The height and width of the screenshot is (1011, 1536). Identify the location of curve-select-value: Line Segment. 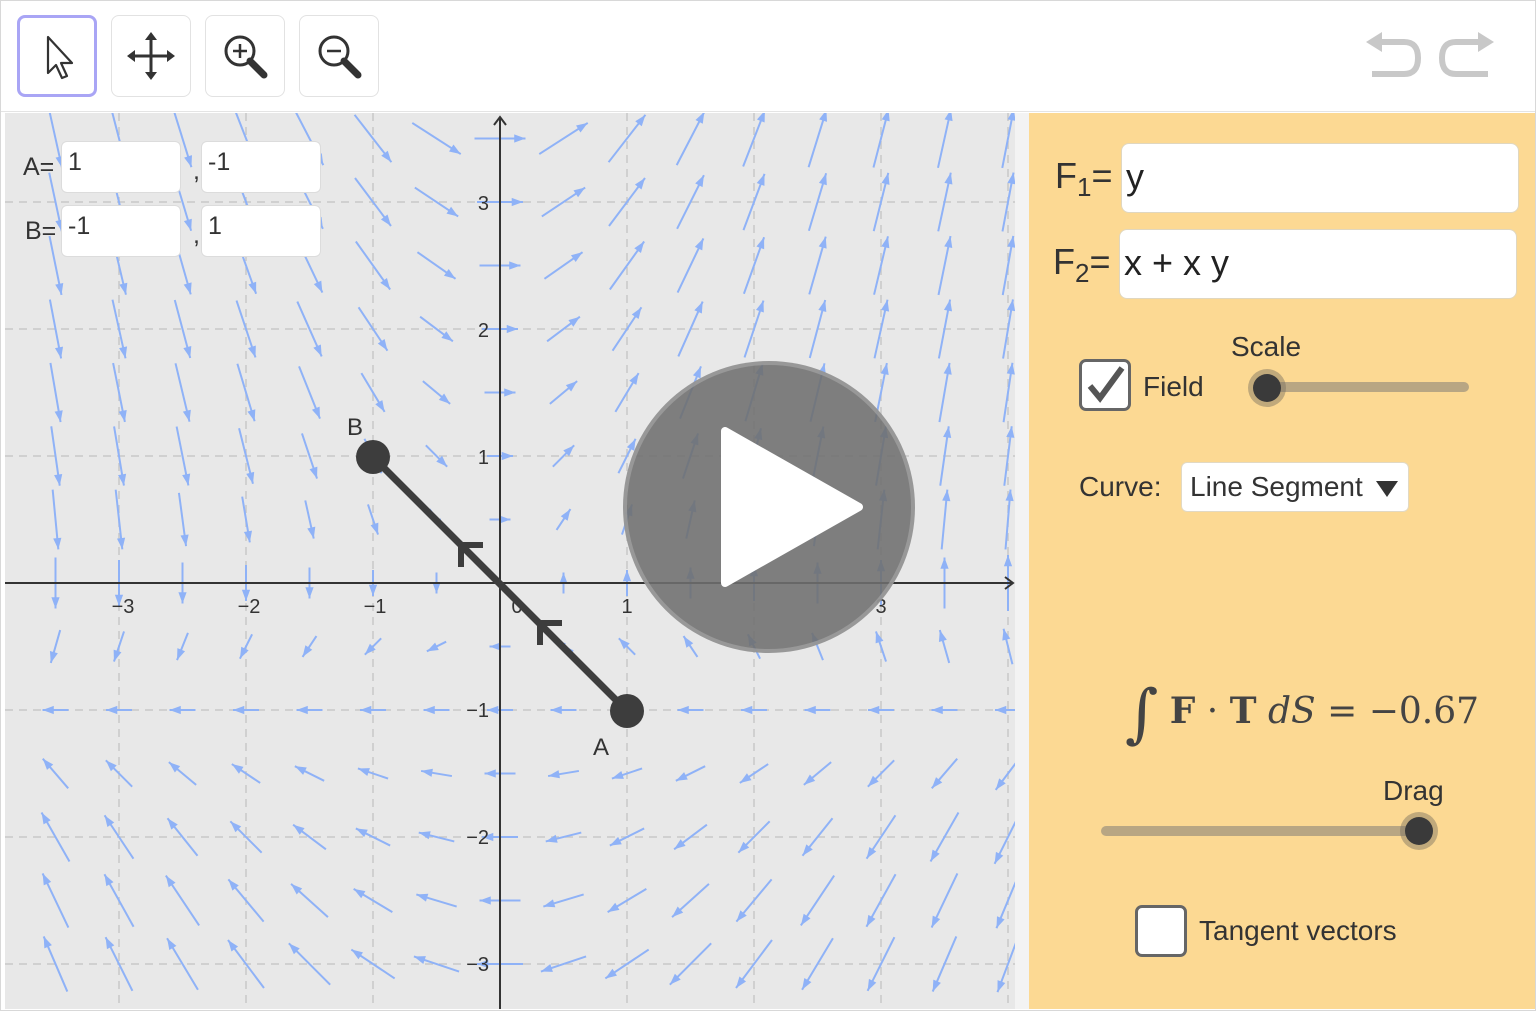
(1276, 486).